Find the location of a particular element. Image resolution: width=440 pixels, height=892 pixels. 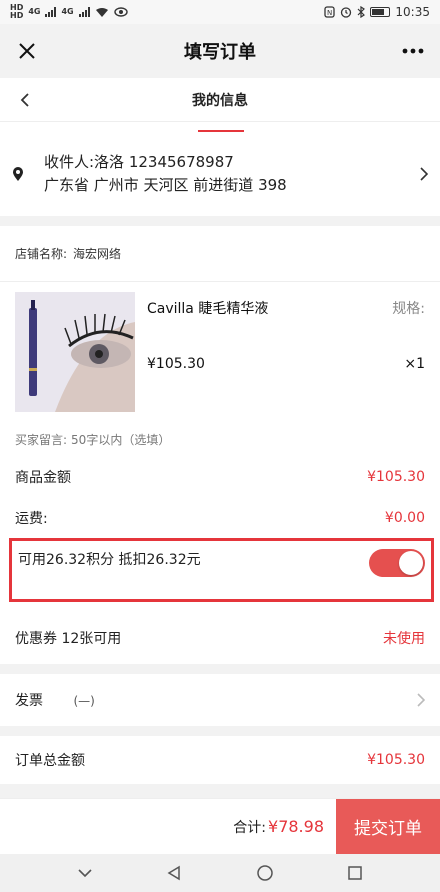

product-name: Cavilla 睫毛精华液 is located at coordinates (208, 309).